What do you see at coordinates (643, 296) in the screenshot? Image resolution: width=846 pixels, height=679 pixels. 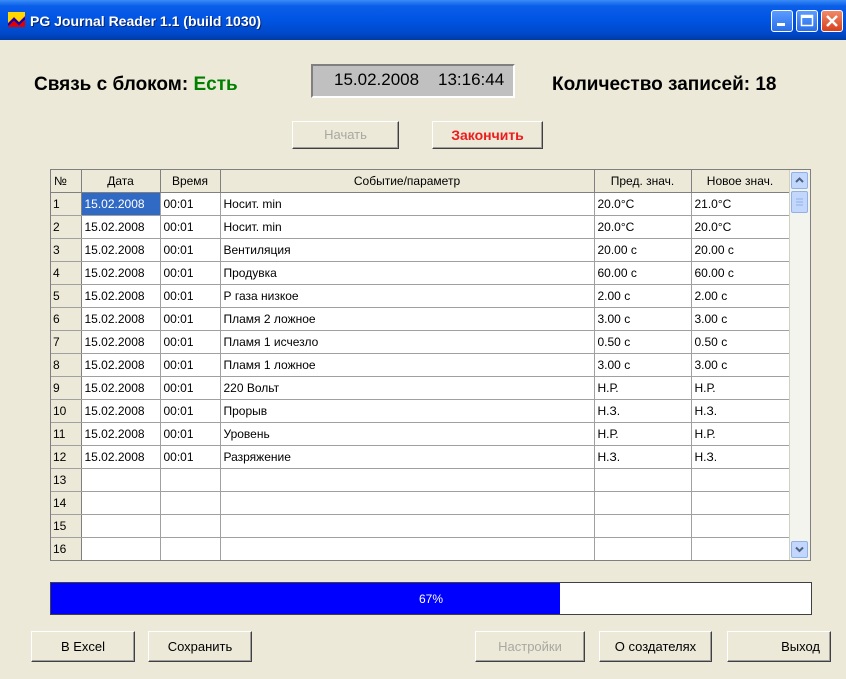 I see `cell-prev-value: 2.00 с` at bounding box center [643, 296].